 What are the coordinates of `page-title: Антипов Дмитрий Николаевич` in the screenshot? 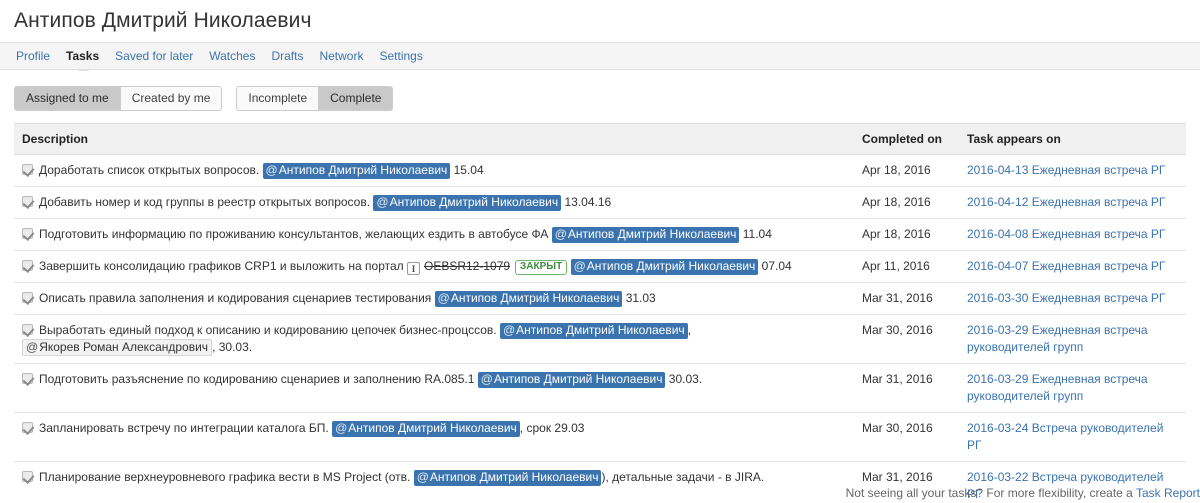 It's located at (163, 20).